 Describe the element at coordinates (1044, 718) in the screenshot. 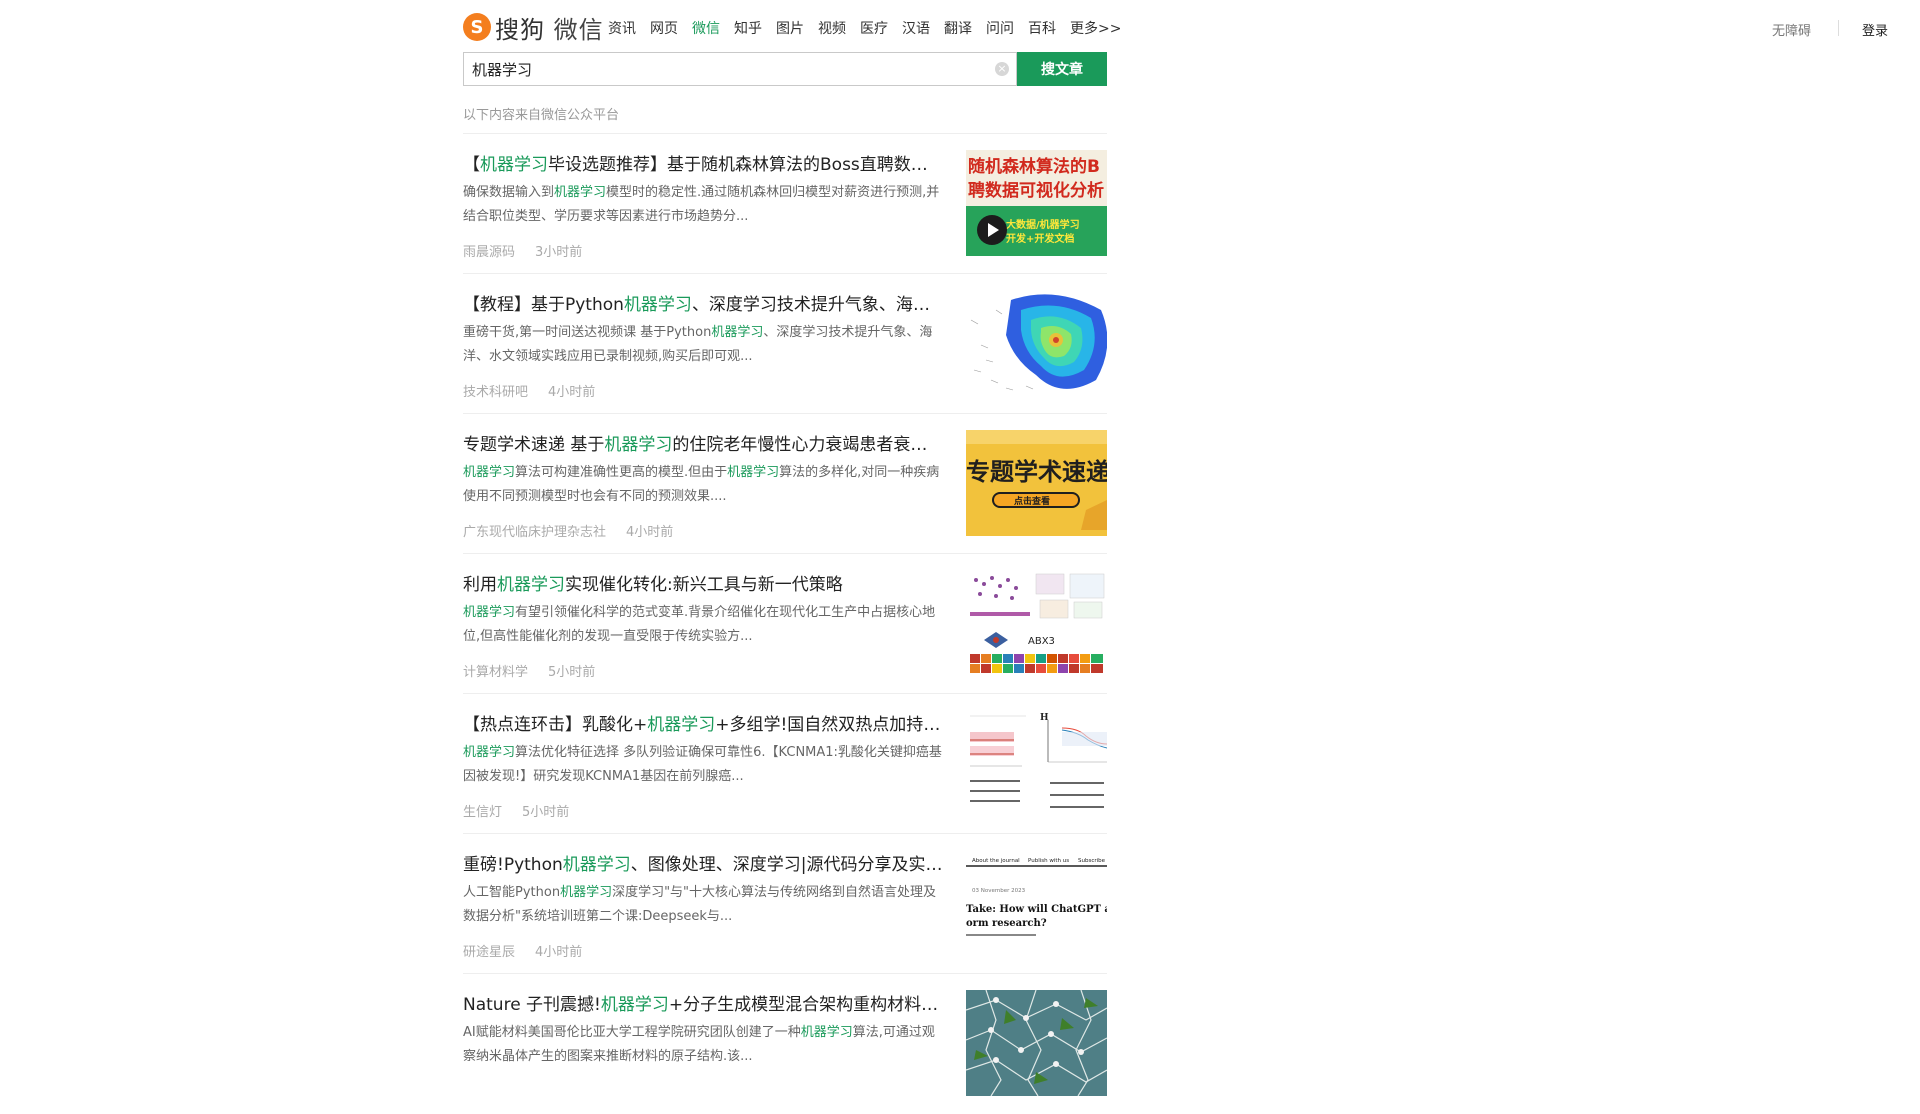

I see `svg-text: H` at that location.